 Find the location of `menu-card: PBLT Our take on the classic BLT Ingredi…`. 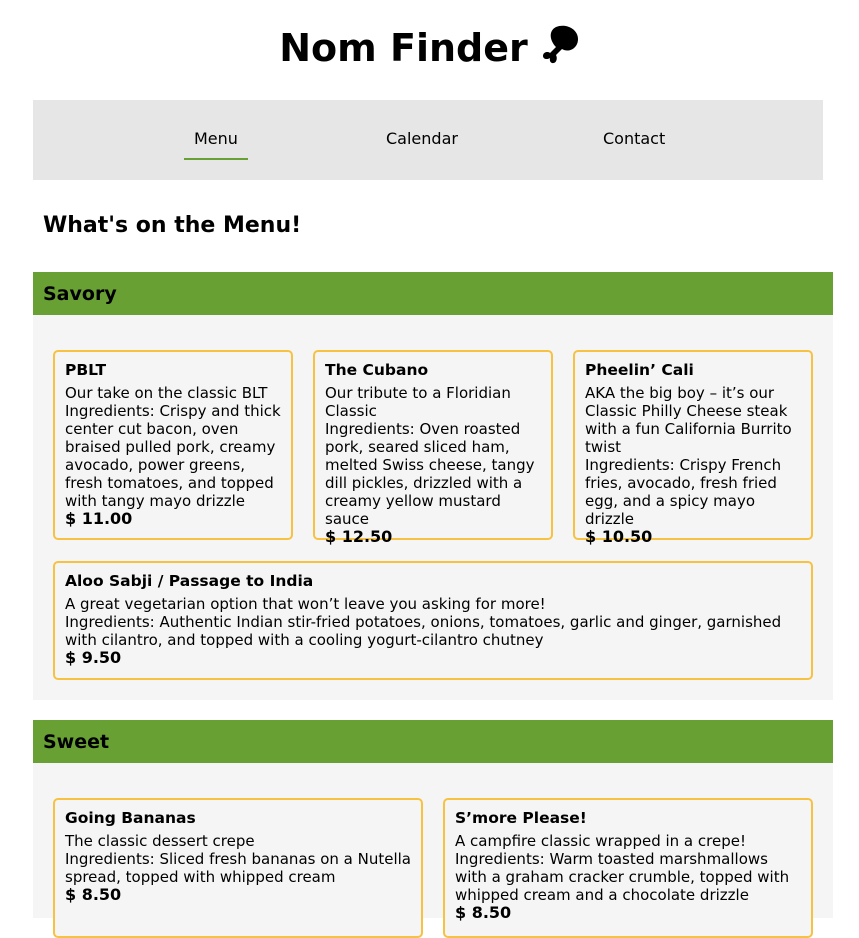

menu-card: PBLT Our take on the classic BLT Ingredi… is located at coordinates (173, 445).